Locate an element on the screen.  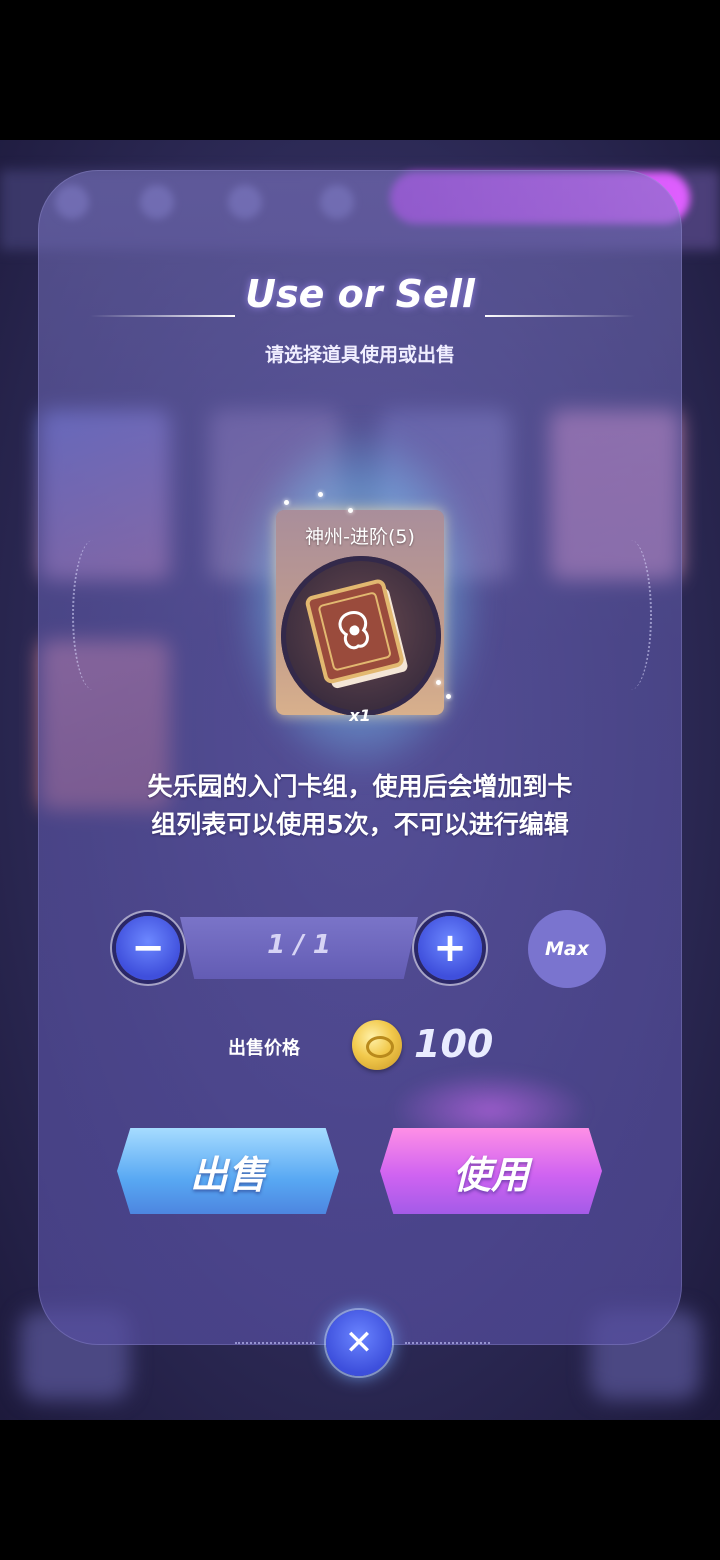
use-button: 使用 is located at coordinates (491, 1171).